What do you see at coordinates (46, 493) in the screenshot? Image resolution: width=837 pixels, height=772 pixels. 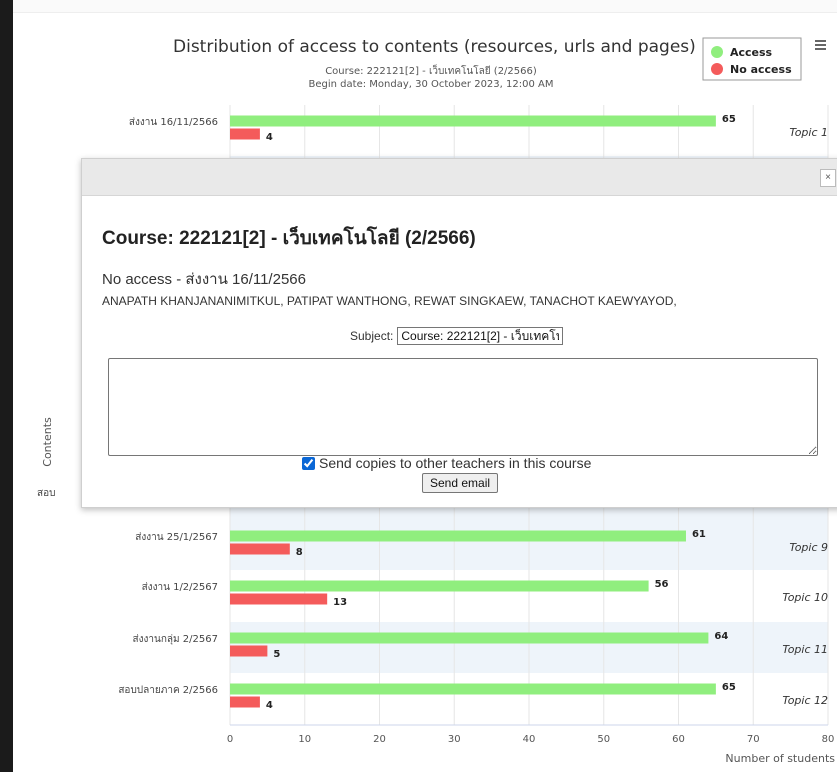 I see `hidden-category-label: สอบ` at bounding box center [46, 493].